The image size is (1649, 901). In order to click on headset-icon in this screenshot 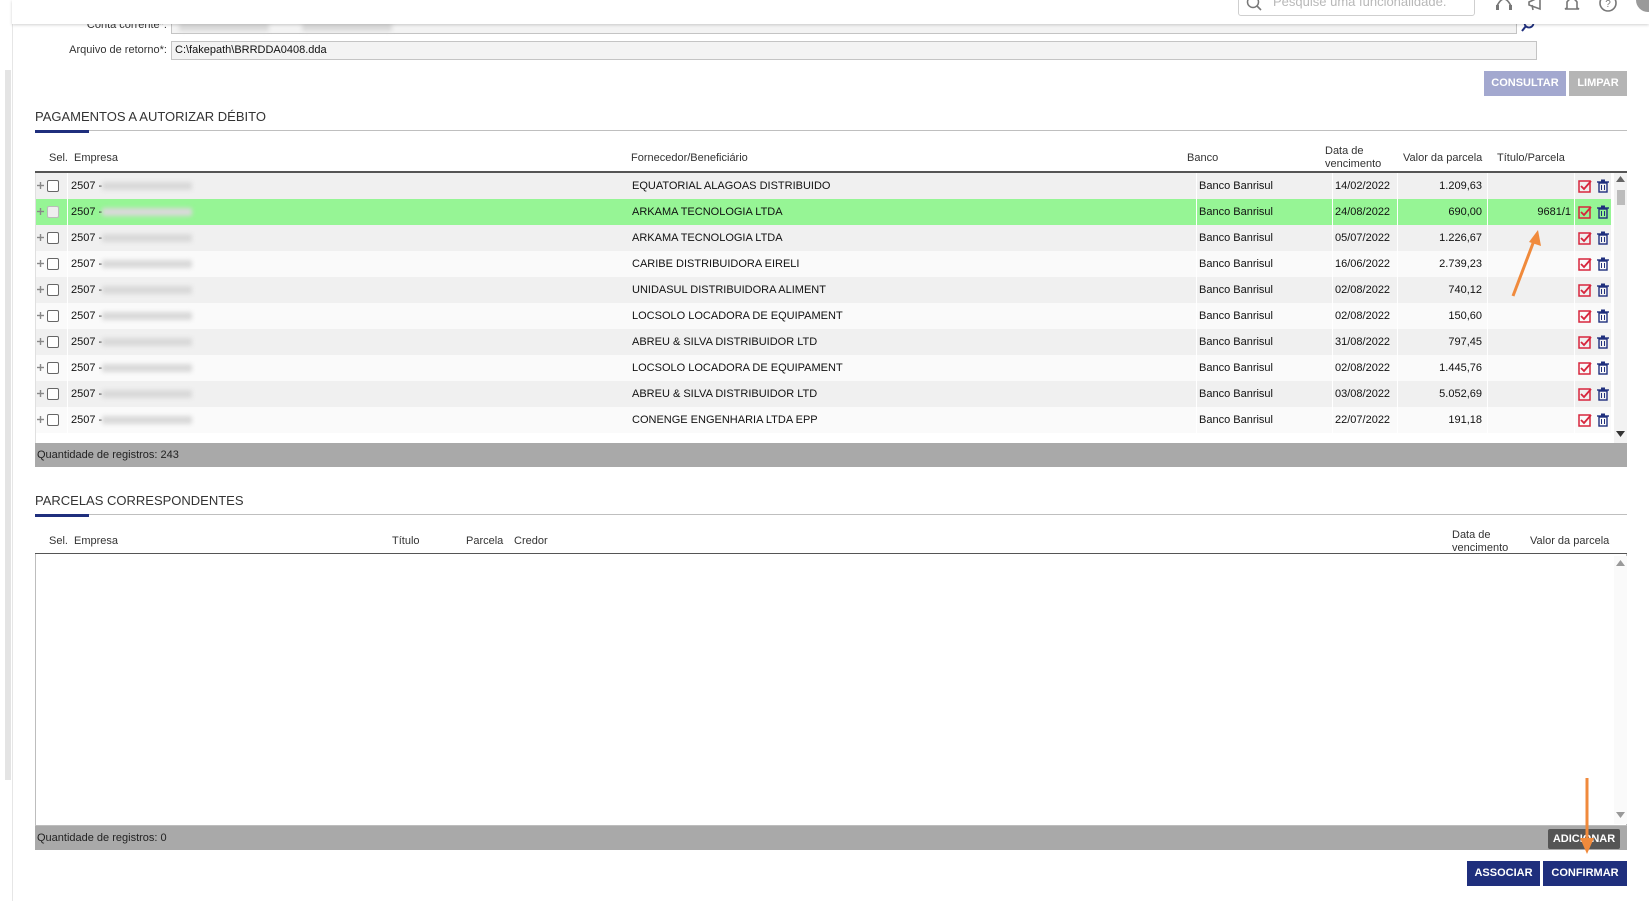, I will do `click(1504, 7)`.